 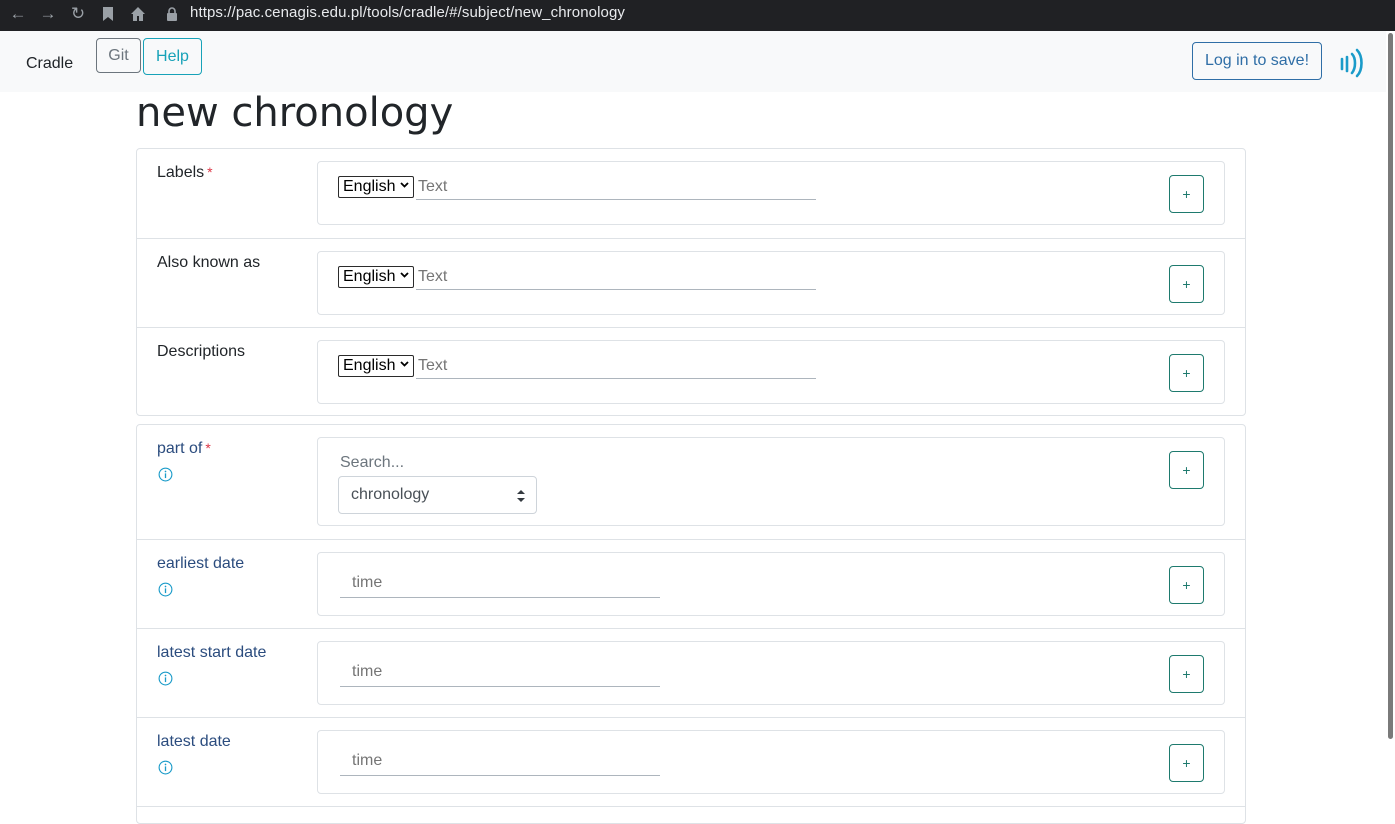 What do you see at coordinates (49, 64) in the screenshot?
I see `brand-link: Cradle` at bounding box center [49, 64].